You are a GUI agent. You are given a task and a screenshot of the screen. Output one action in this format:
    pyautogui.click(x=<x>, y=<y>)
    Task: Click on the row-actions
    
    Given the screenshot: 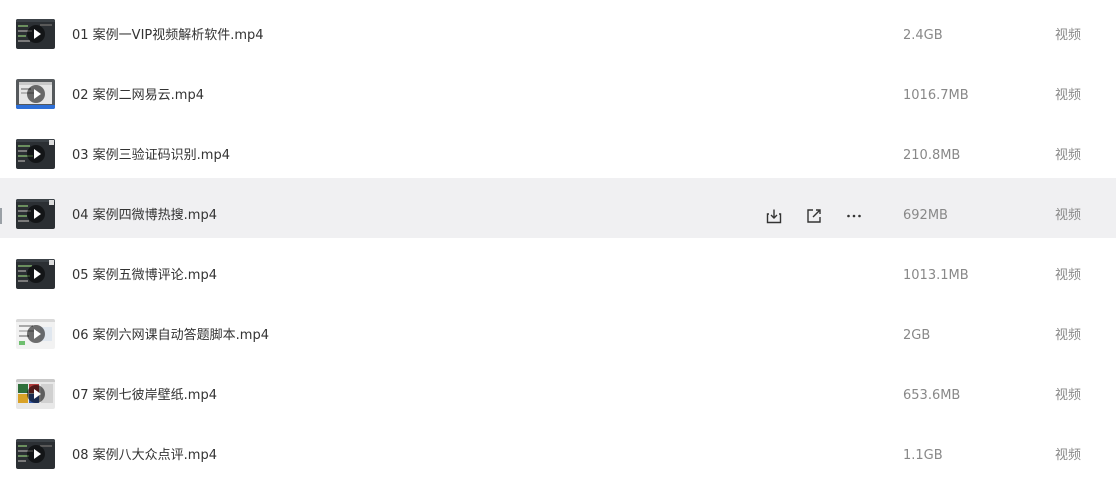 What is the action you would take?
    pyautogui.click(x=824, y=216)
    